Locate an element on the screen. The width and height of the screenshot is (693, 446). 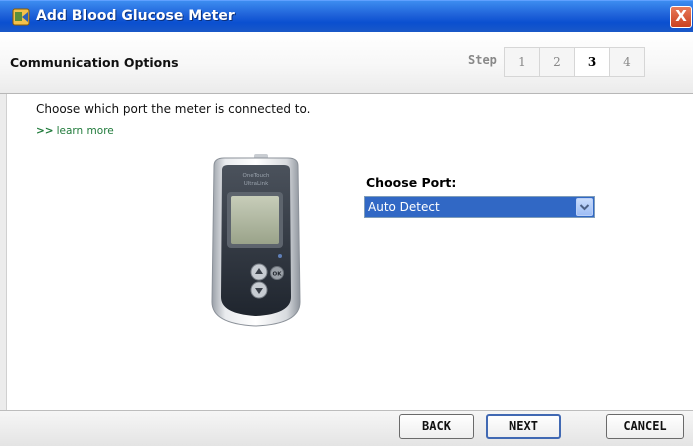
learn-more-link: >> learn more is located at coordinates (75, 131).